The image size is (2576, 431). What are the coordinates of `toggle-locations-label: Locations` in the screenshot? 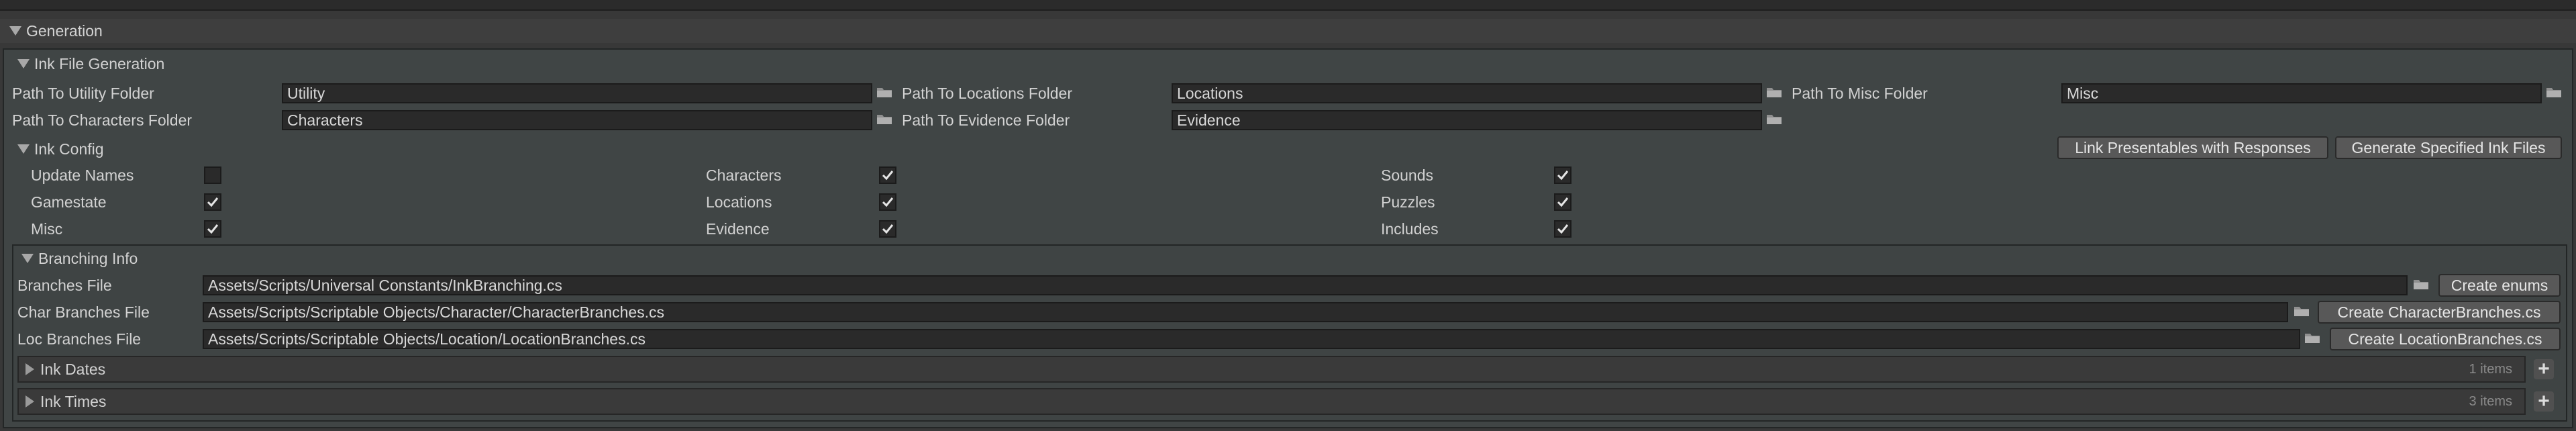 It's located at (739, 202).